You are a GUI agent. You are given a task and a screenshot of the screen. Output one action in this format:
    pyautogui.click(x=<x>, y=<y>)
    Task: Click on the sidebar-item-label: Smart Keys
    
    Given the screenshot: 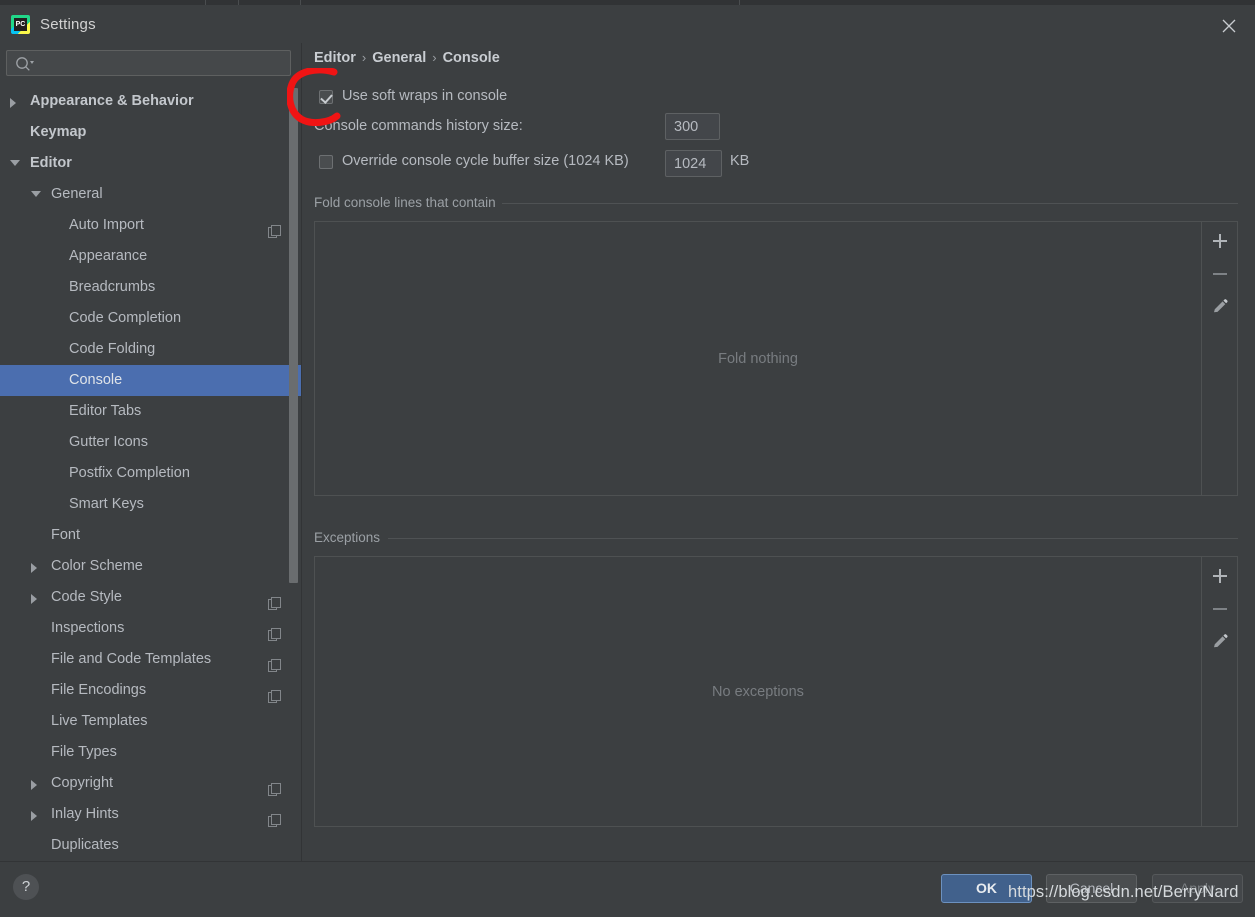 What is the action you would take?
    pyautogui.click(x=106, y=504)
    